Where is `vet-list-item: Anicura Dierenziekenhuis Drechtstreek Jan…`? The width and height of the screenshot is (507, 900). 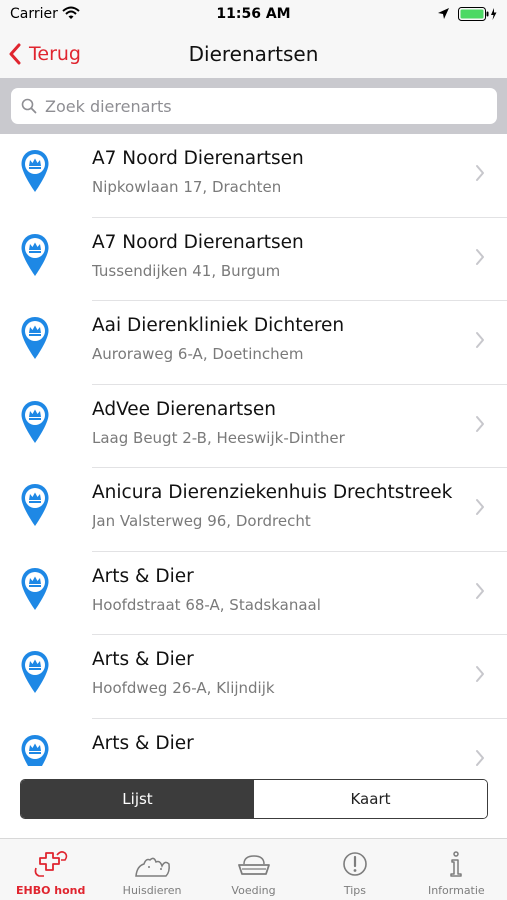
vet-list-item: Anicura Dierenziekenhuis Drechtstreek Jan… is located at coordinates (253, 510).